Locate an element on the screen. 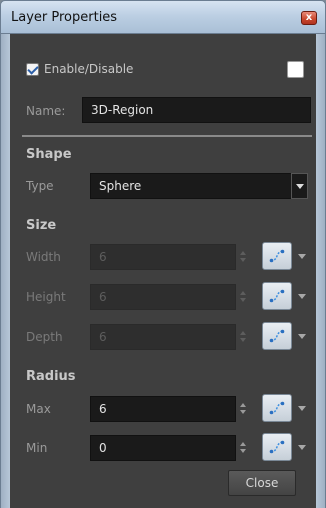  max-function-button is located at coordinates (277, 408).